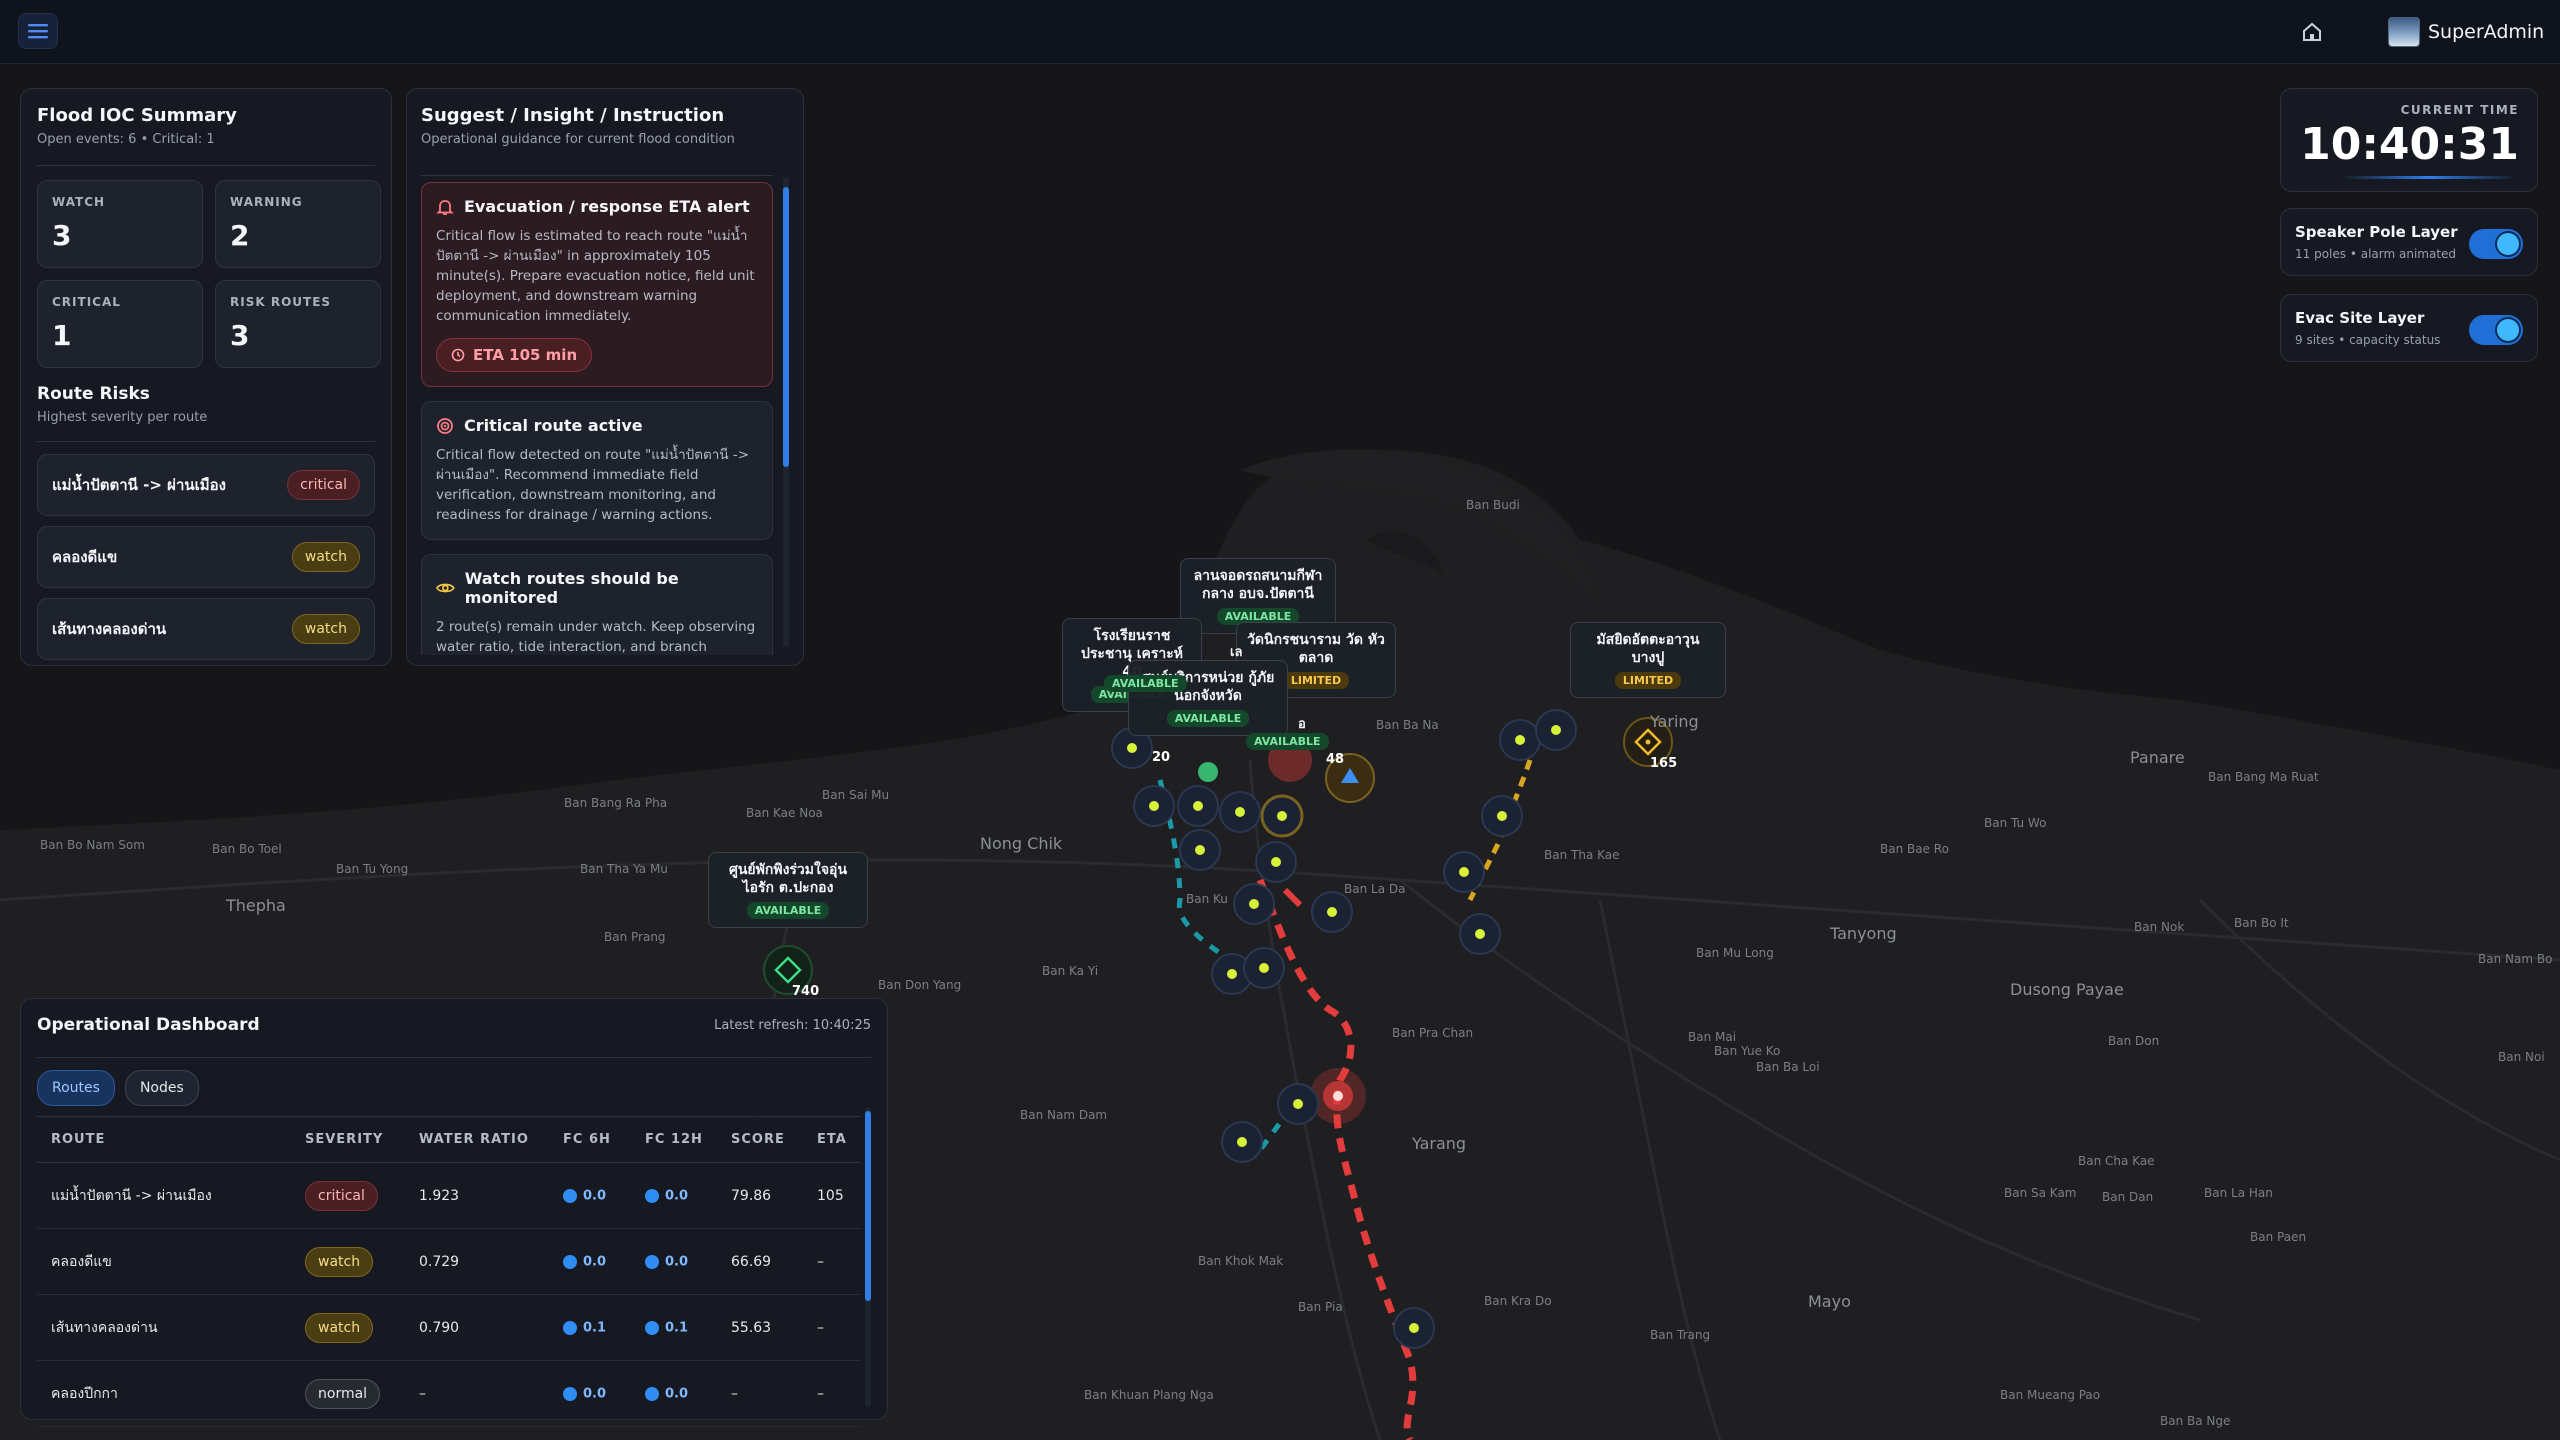 This screenshot has width=2560, height=1440. I want to click on col-fc12h: FC 12H, so click(674, 1139).